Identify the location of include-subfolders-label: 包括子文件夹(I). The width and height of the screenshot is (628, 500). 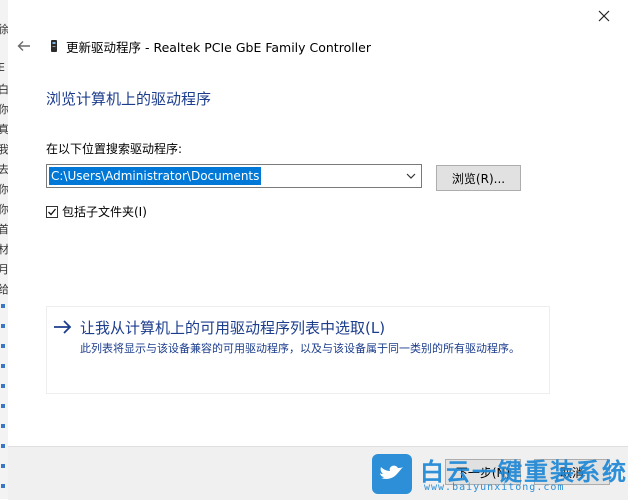
(104, 212).